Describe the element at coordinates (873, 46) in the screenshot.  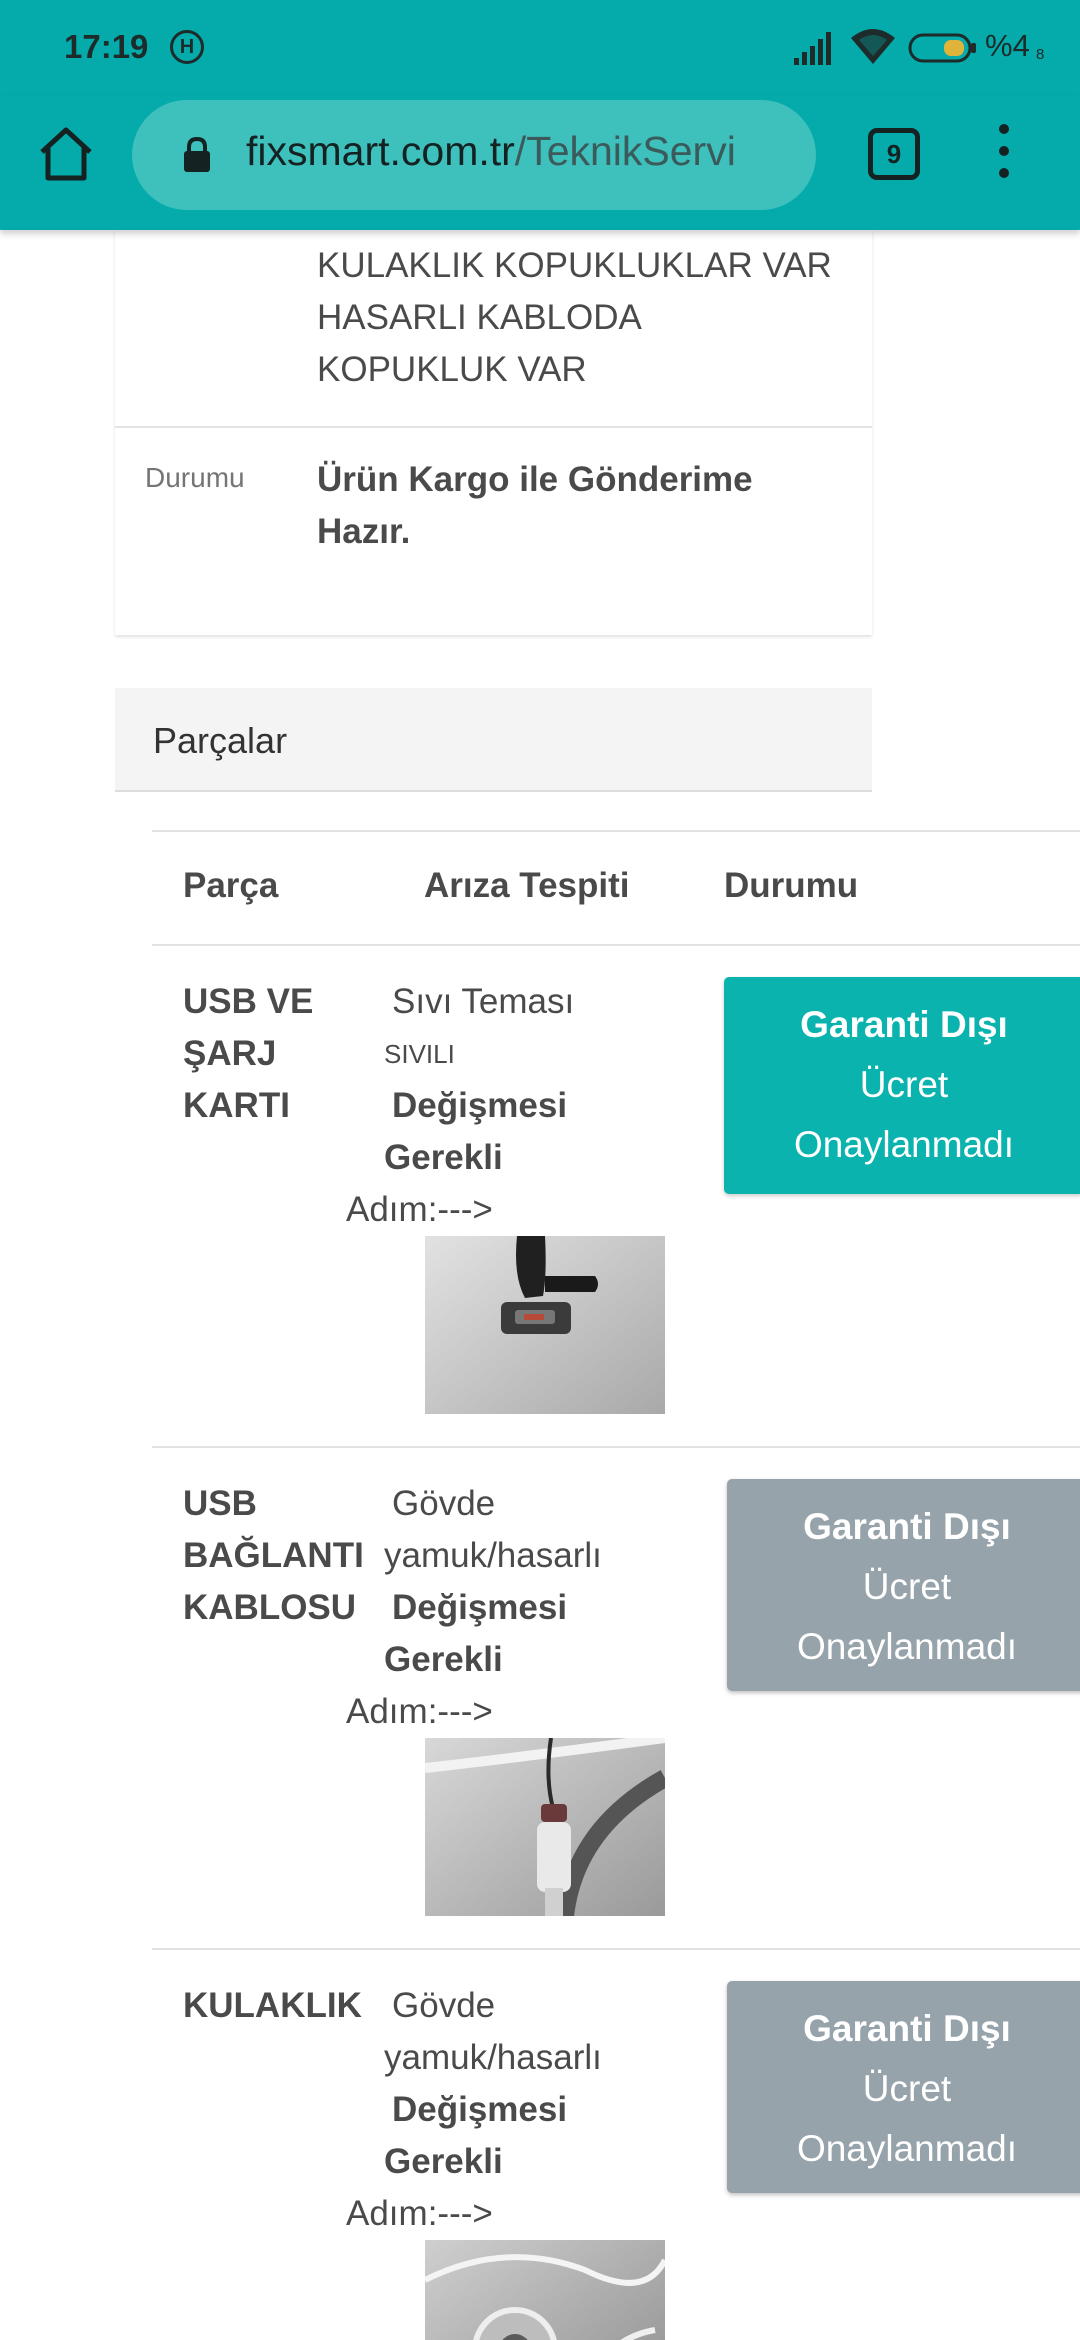
I see `wifi-icon` at that location.